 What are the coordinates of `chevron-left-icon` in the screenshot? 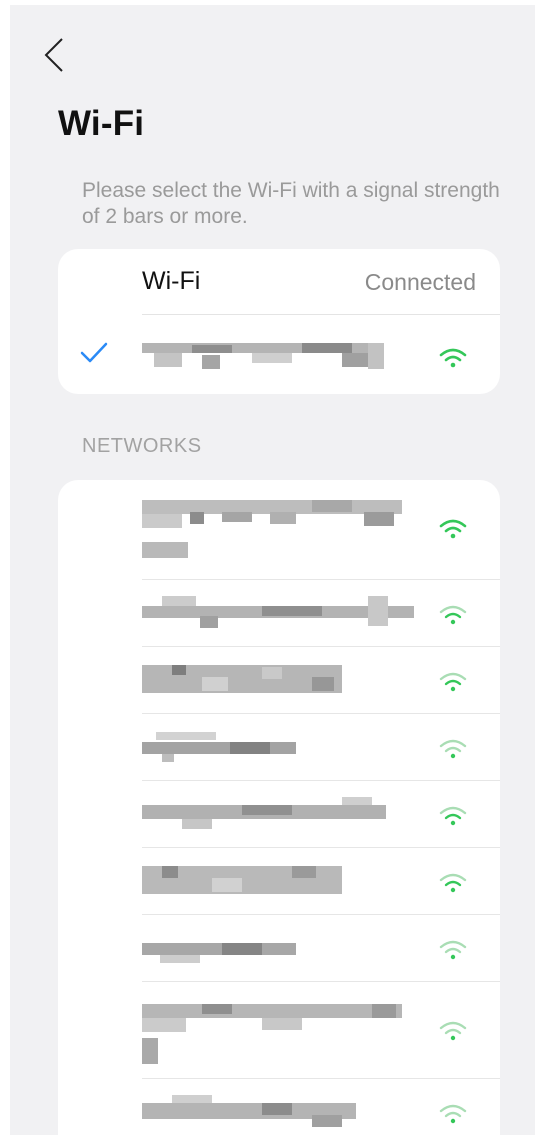 It's located at (53, 55).